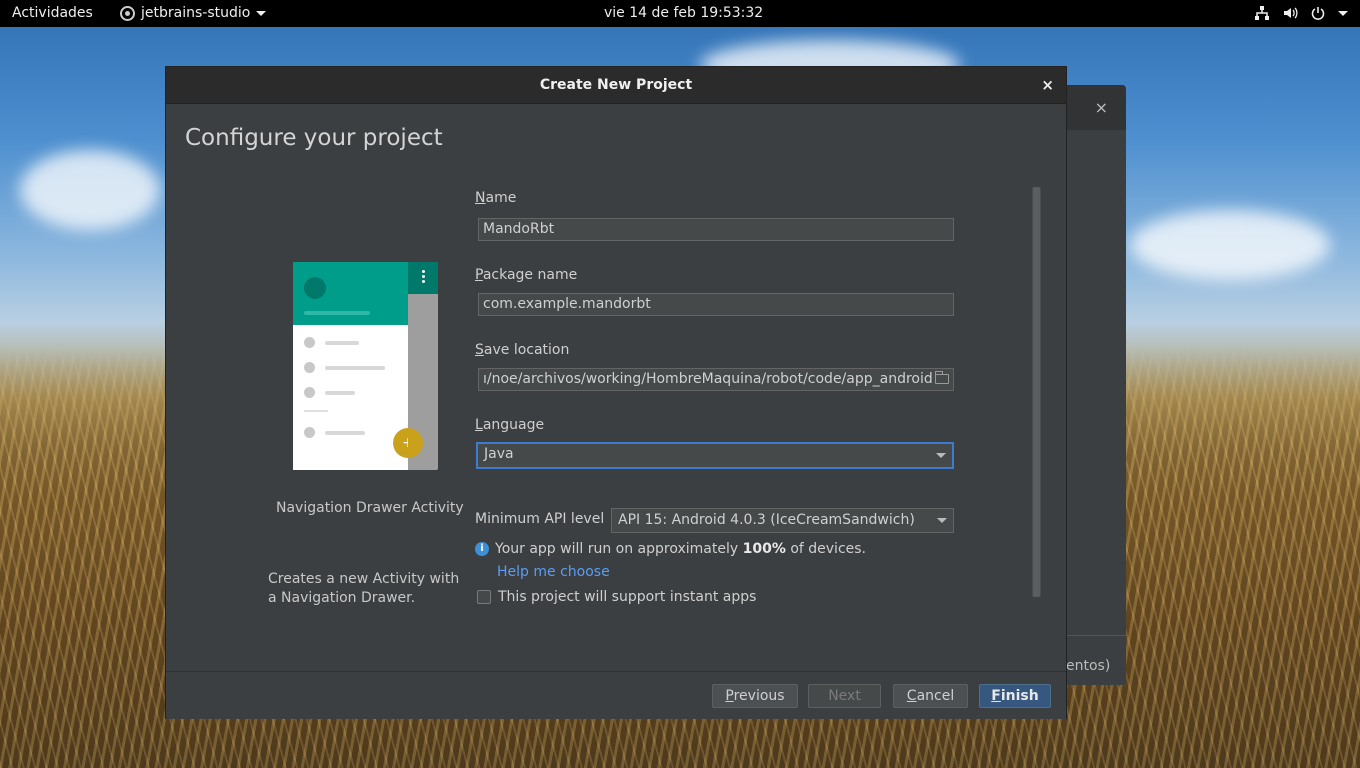 This screenshot has height=768, width=1360. What do you see at coordinates (716, 304) in the screenshot?
I see `package-name-field: com.example.mandorbt` at bounding box center [716, 304].